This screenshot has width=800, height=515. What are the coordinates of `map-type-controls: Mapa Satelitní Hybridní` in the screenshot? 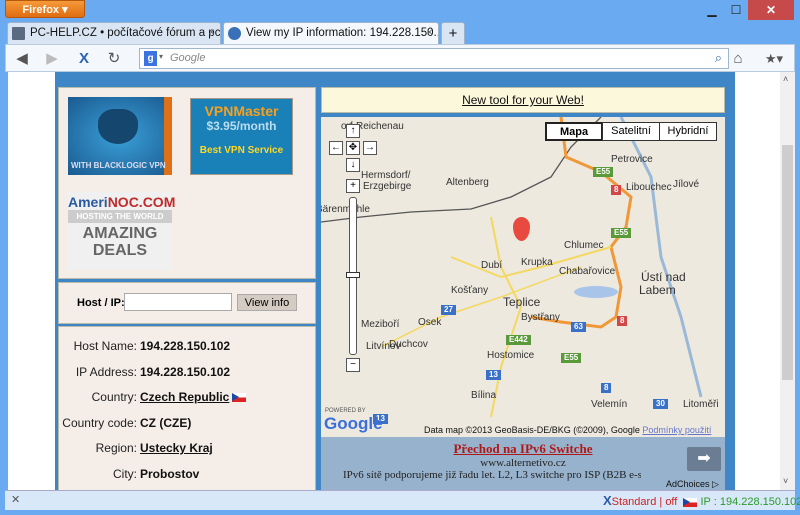 It's located at (632, 131).